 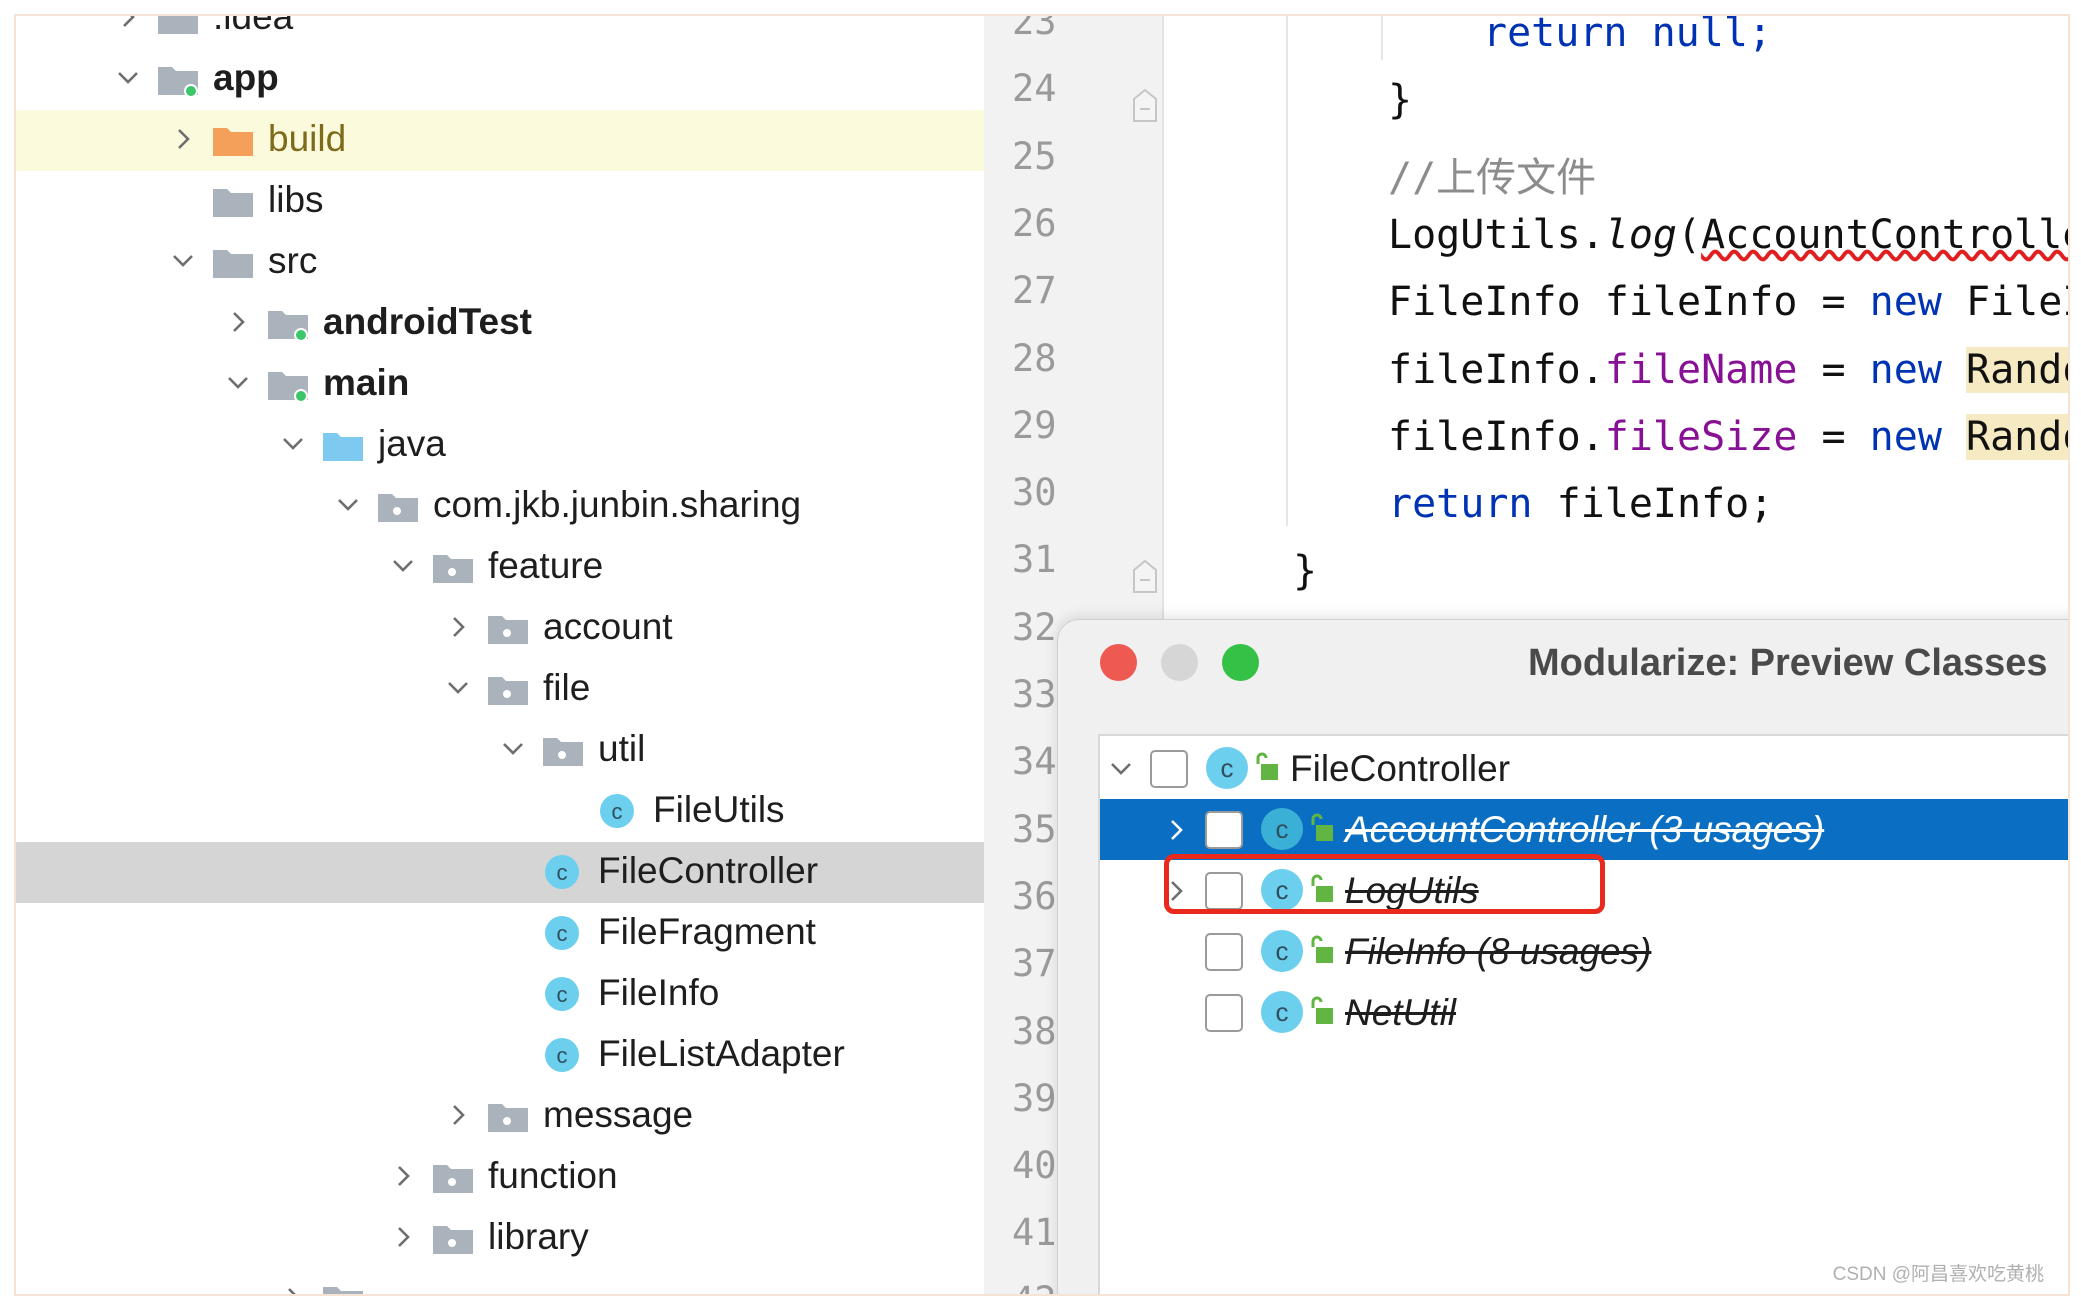 What do you see at coordinates (1833, 369) in the screenshot?
I see `code-token: =` at bounding box center [1833, 369].